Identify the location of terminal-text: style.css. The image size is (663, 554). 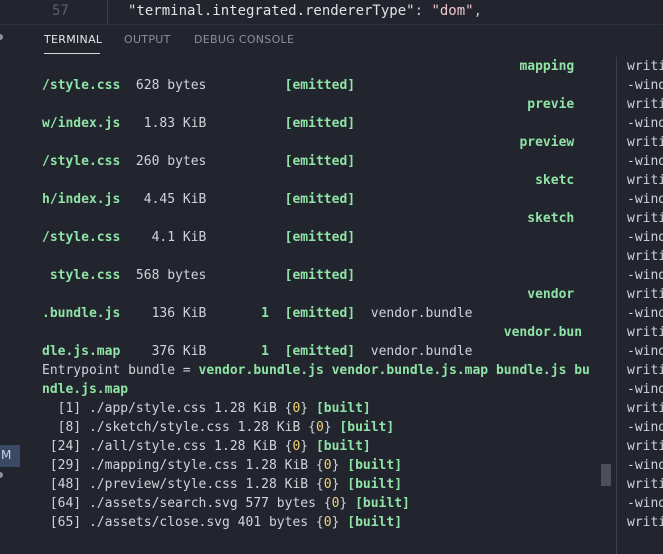
(81, 275).